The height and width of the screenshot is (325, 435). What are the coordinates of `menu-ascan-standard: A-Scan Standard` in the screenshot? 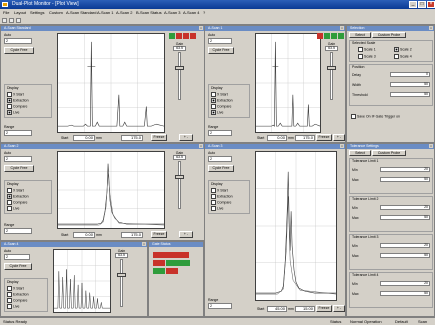 It's located at (81, 13).